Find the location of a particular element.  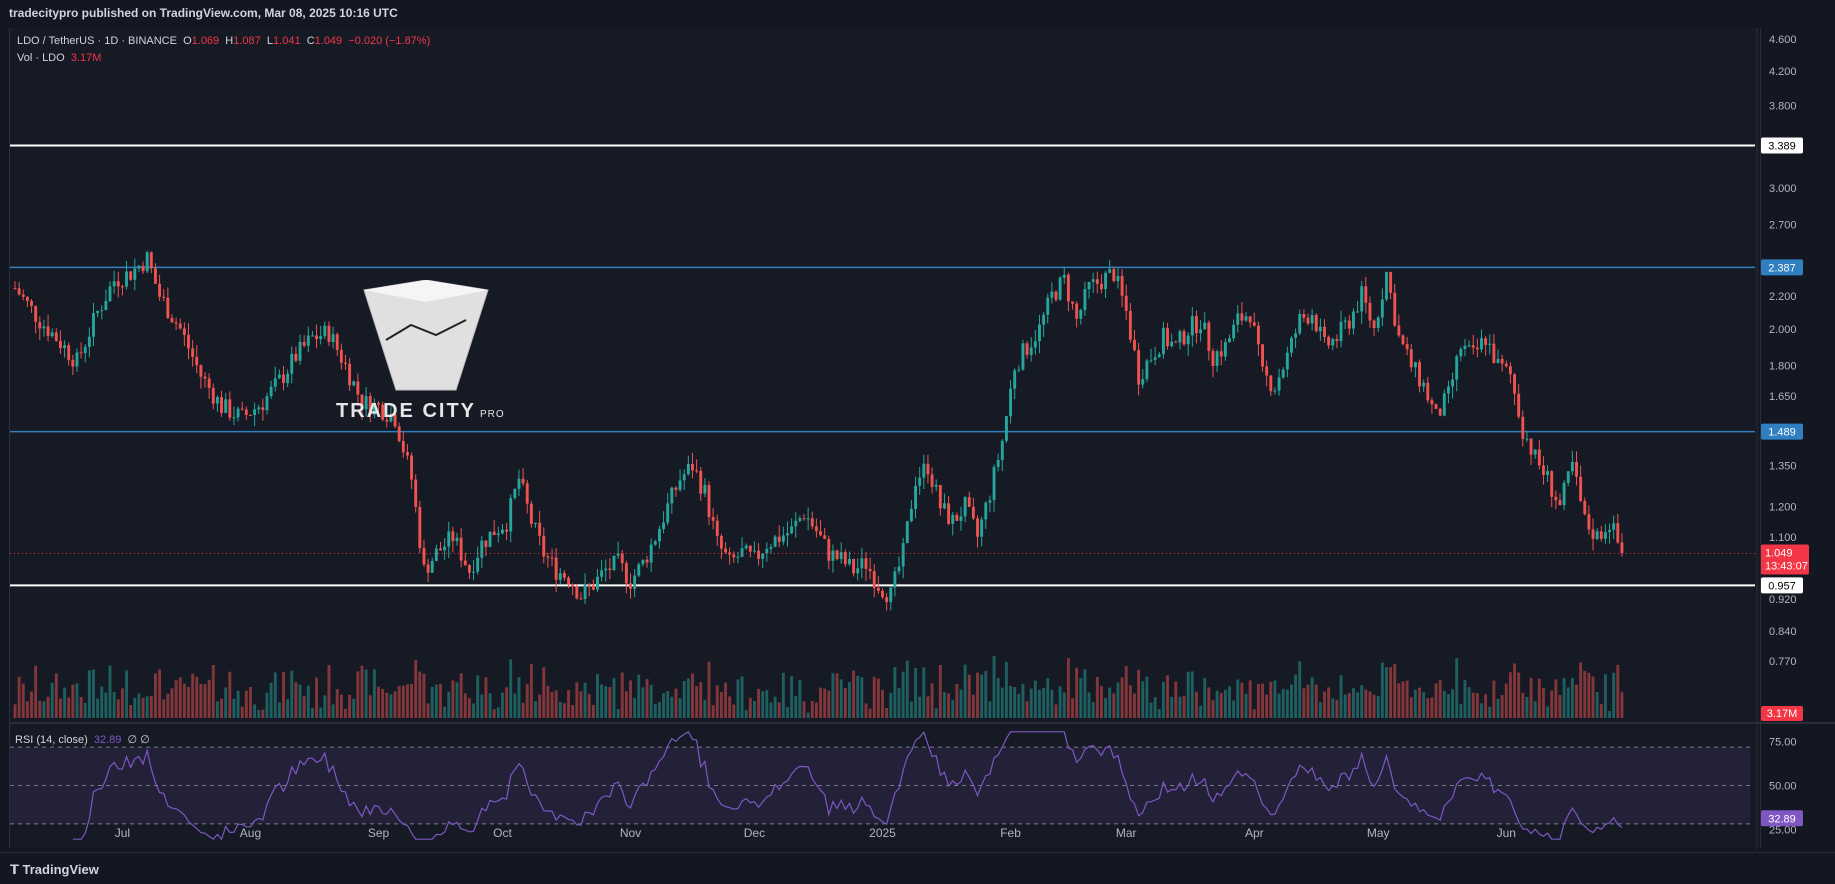

tradingview-brand: 𝗧 TradingView is located at coordinates (54, 870).